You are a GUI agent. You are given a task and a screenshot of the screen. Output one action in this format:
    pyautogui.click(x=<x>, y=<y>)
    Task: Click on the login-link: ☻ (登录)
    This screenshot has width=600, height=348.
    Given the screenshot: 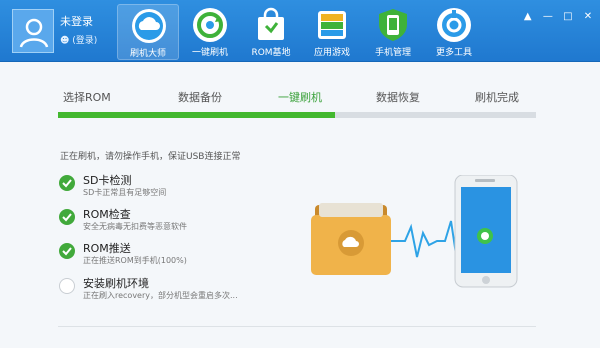 What is the action you would take?
    pyautogui.click(x=78, y=39)
    